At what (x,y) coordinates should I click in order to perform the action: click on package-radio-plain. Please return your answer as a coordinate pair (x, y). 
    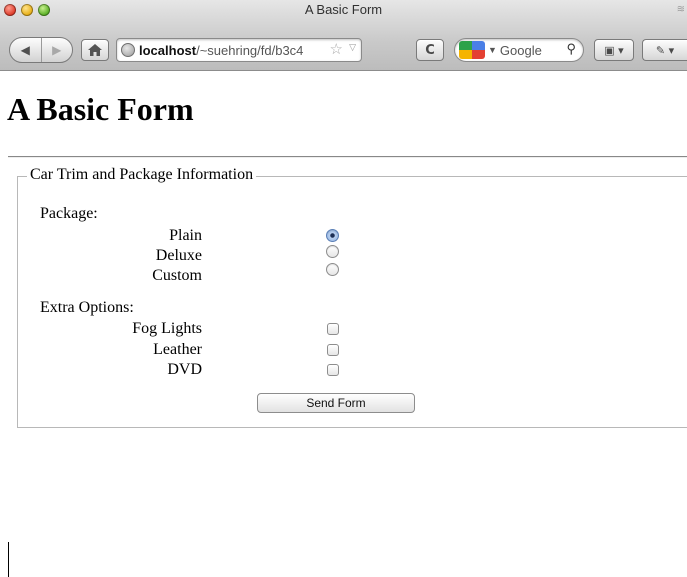
    Looking at the image, I should click on (332, 235).